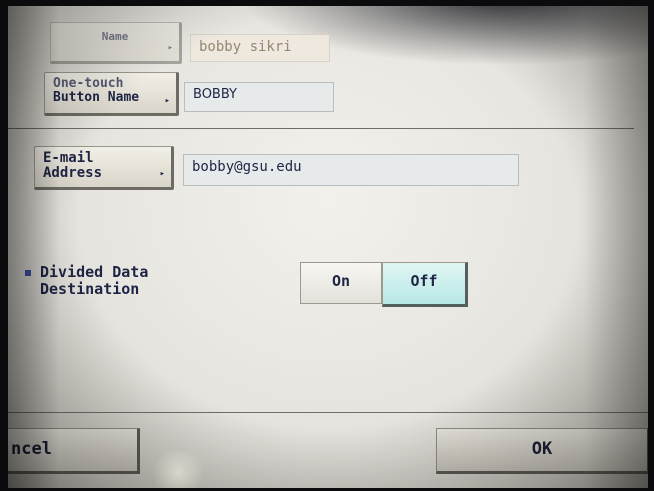  Describe the element at coordinates (28, 273) in the screenshot. I see `square-bullet-icon` at that location.